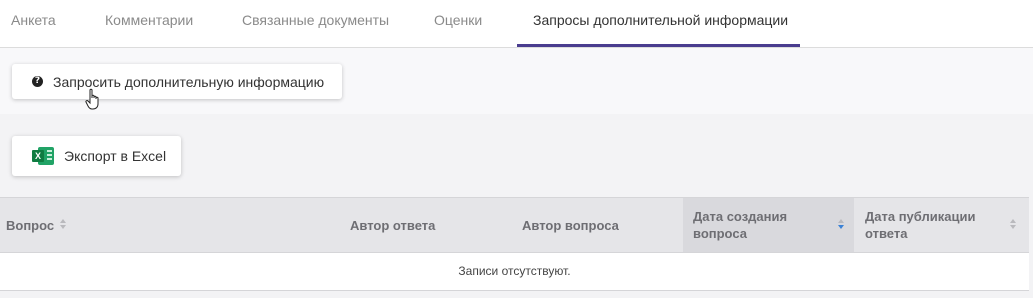 The width and height of the screenshot is (1033, 298). Describe the element at coordinates (920, 225) in the screenshot. I see `column-header-answer-published-label: Дата публикации ответа` at that location.